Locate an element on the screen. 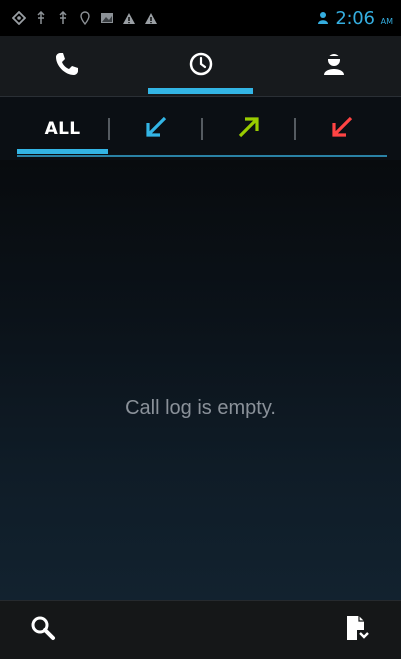 The width and height of the screenshot is (401, 659). contact-icon is located at coordinates (334, 66).